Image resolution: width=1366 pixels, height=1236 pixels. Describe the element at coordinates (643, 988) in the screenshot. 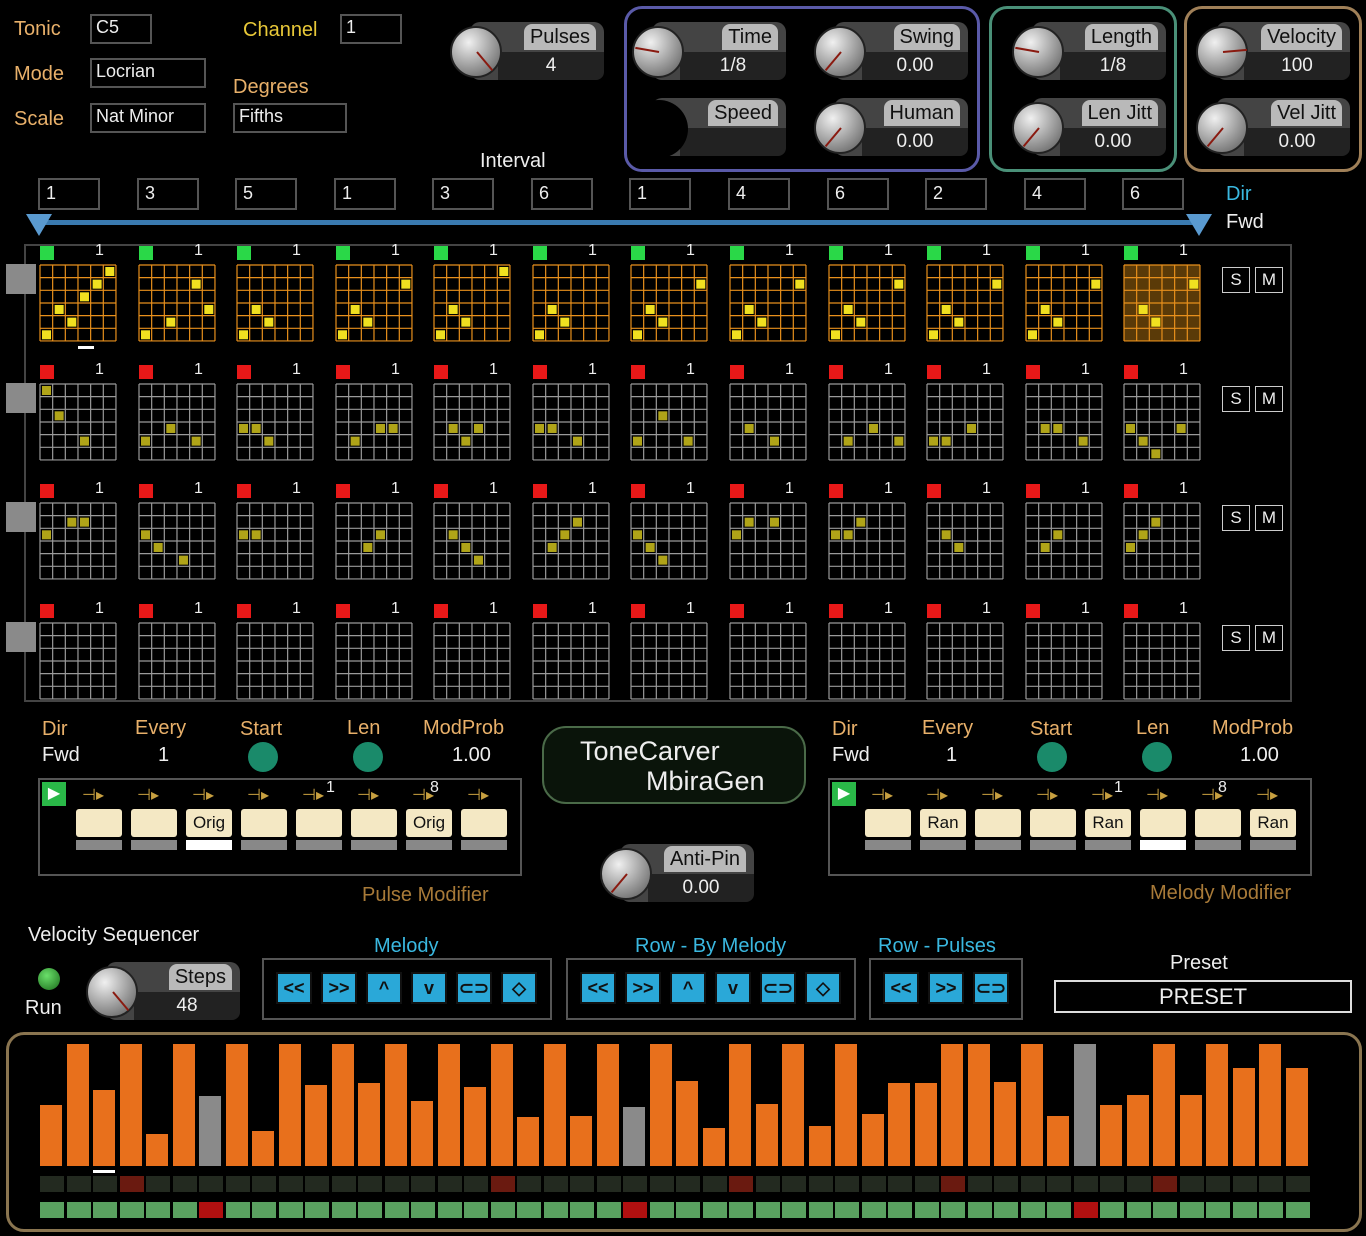

I see `transport-button: >>` at that location.